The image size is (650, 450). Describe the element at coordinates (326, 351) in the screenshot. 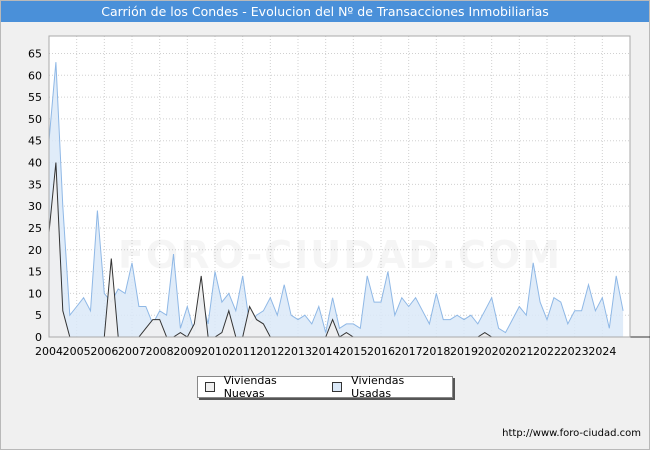

I see `x-tick-label: 2014` at that location.